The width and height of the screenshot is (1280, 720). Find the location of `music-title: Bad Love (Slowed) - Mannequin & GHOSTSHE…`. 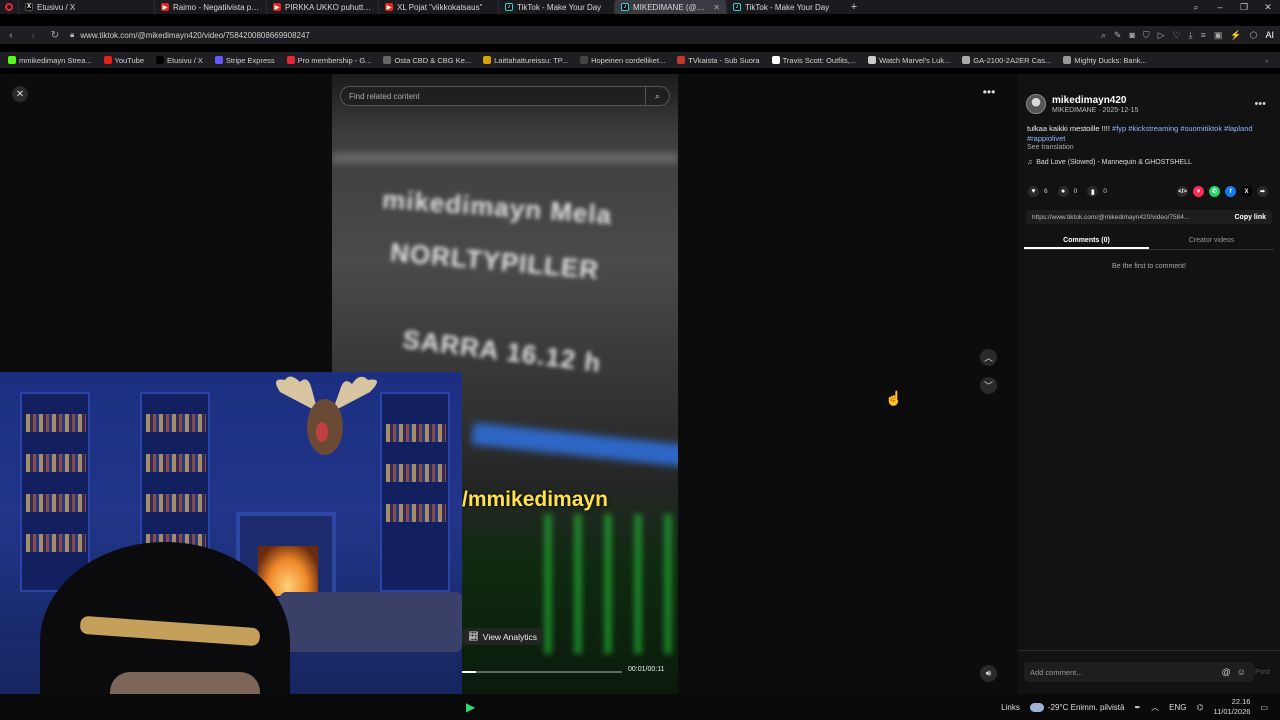

music-title: Bad Love (Slowed) - Mannequin & GHOSTSHE… is located at coordinates (1114, 162).